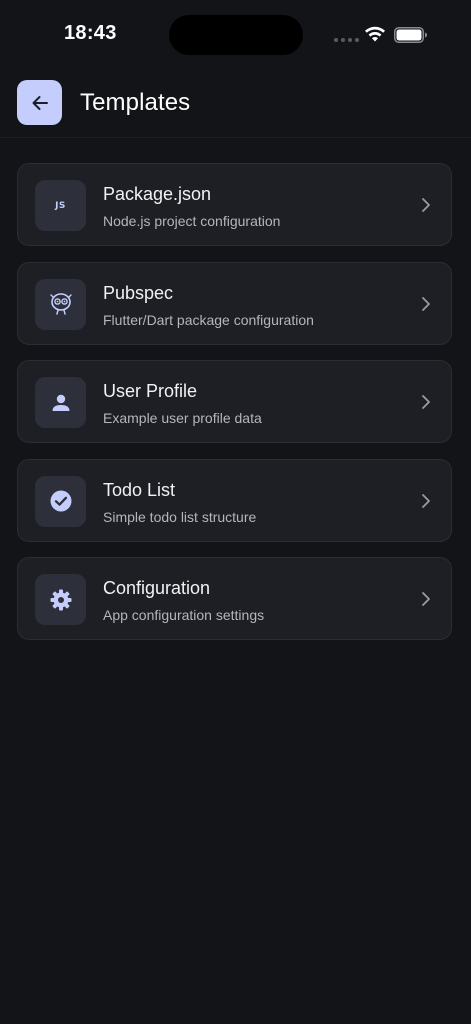 The width and height of the screenshot is (471, 1024). Describe the element at coordinates (234, 401) in the screenshot. I see `template-card-user-profile: User Profile Example user profile data` at that location.